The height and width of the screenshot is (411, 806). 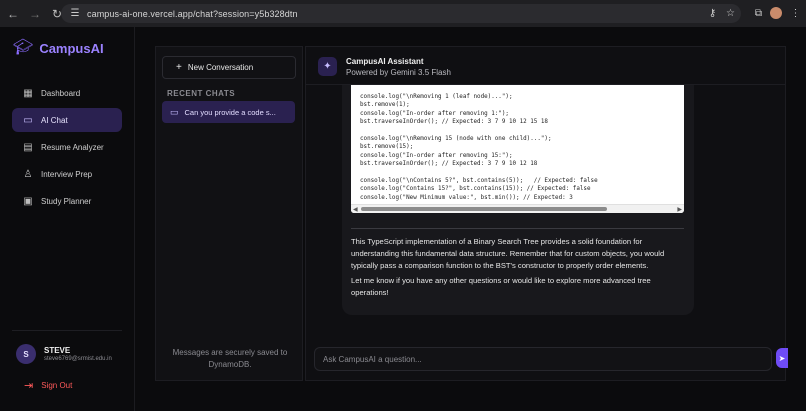 I want to click on calendar-icon: ▣, so click(x=28, y=201).